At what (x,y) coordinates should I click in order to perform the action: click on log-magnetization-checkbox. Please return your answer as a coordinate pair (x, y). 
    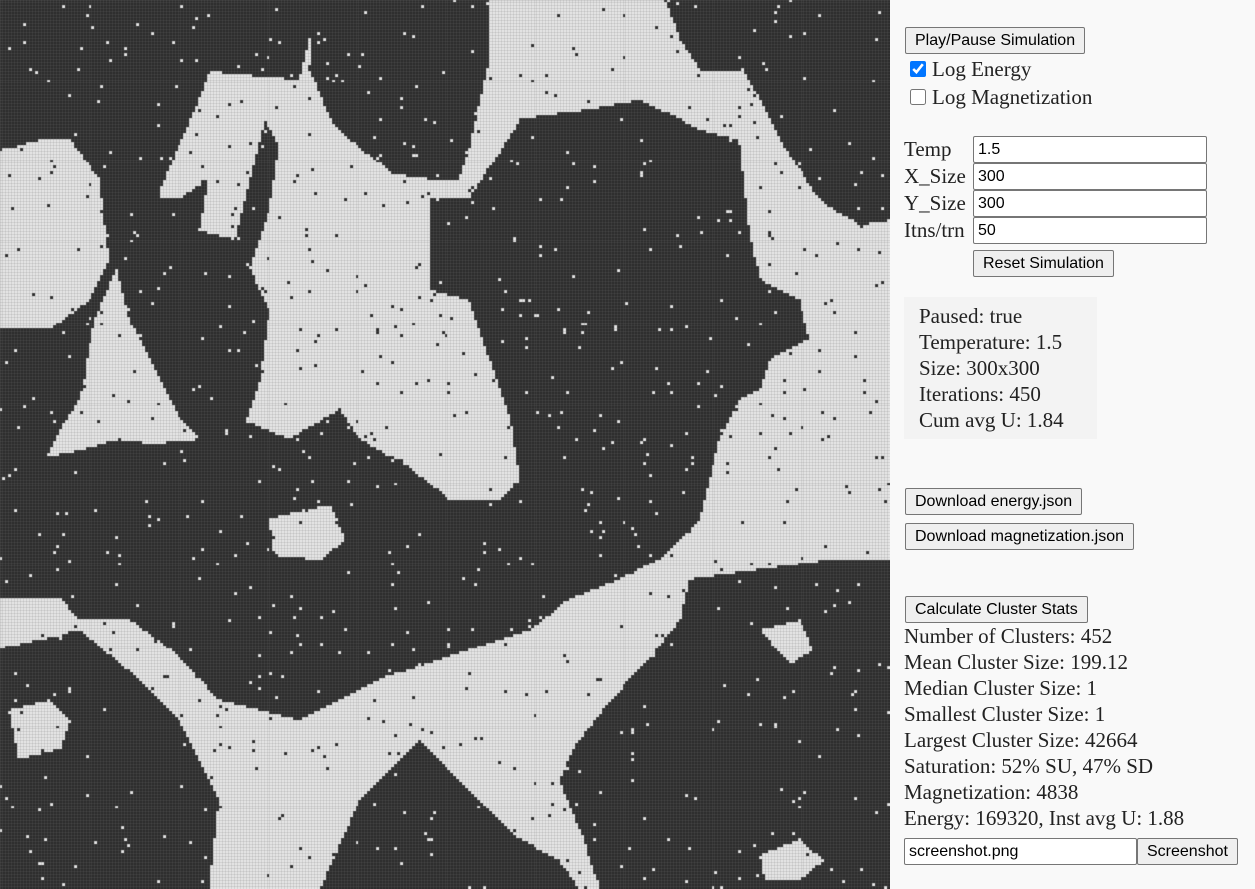
    Looking at the image, I should click on (918, 97).